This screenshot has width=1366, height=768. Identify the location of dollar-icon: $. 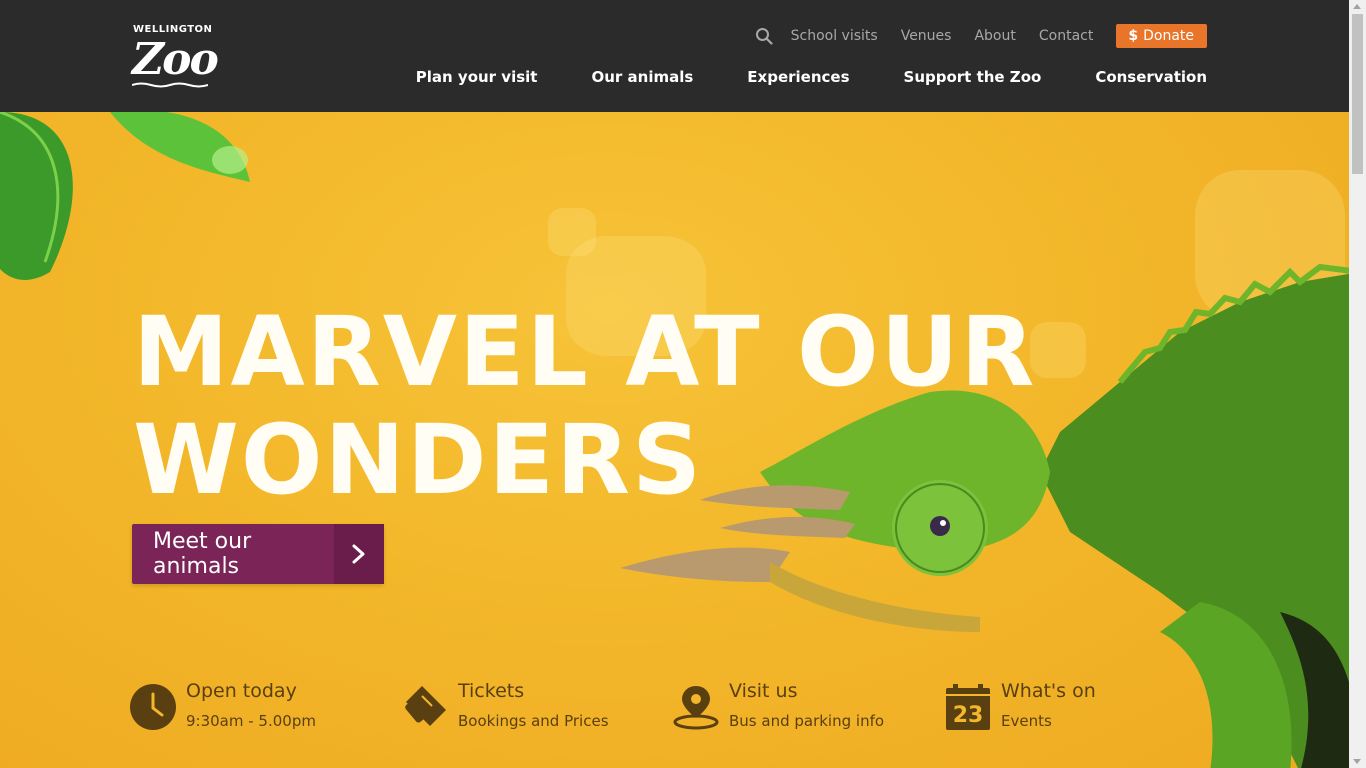
(1133, 36).